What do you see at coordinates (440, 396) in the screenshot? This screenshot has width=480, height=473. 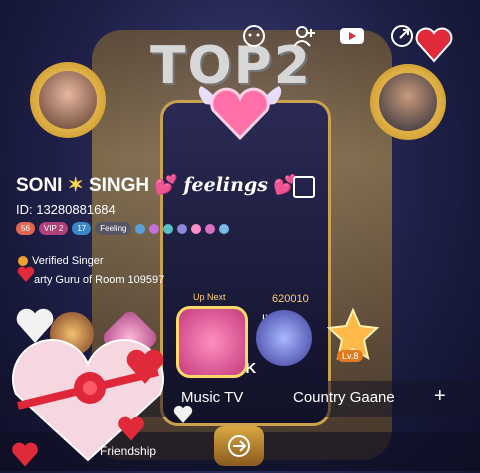 I see `add-tab-button: +` at bounding box center [440, 396].